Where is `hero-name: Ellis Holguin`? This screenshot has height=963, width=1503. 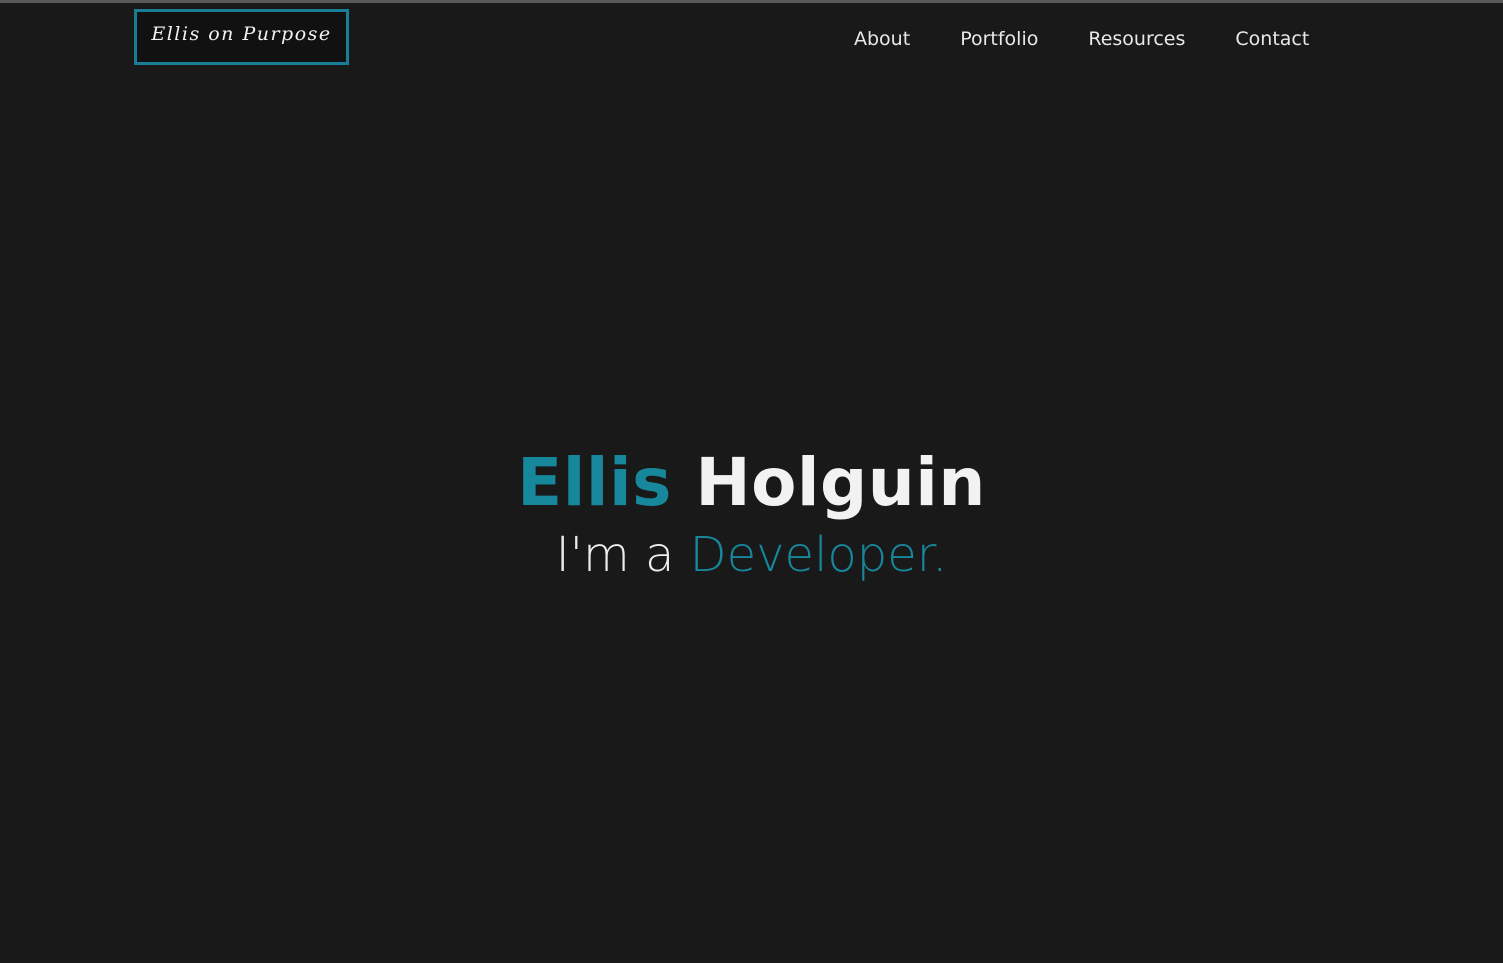 hero-name: Ellis Holguin is located at coordinates (751, 483).